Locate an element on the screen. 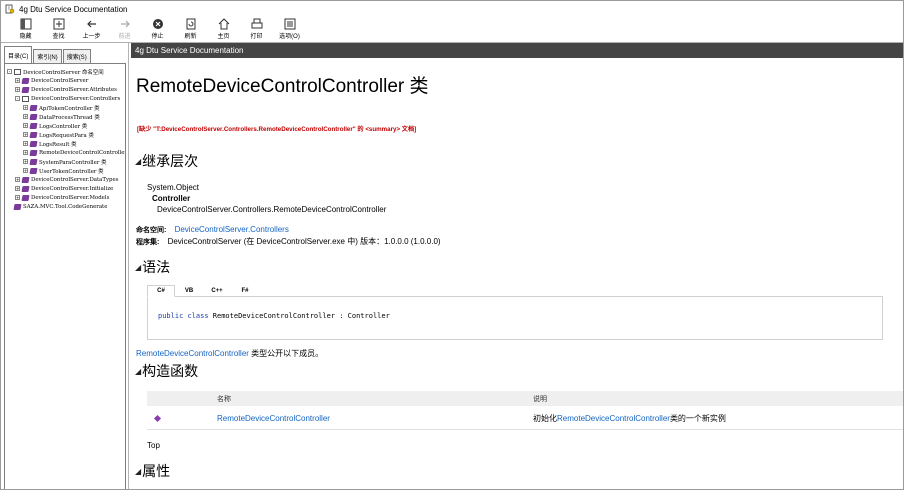 The width and height of the screenshot is (904, 490). toolbar-button-print: 打印 is located at coordinates (256, 29).